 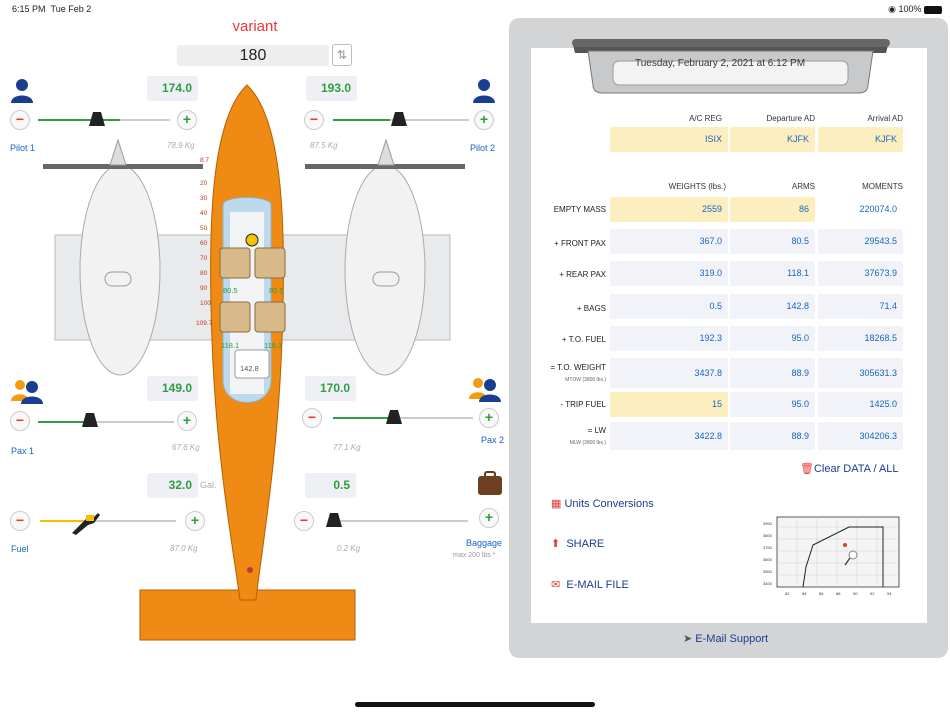 I want to click on pax2-slider, so click(x=403, y=418).